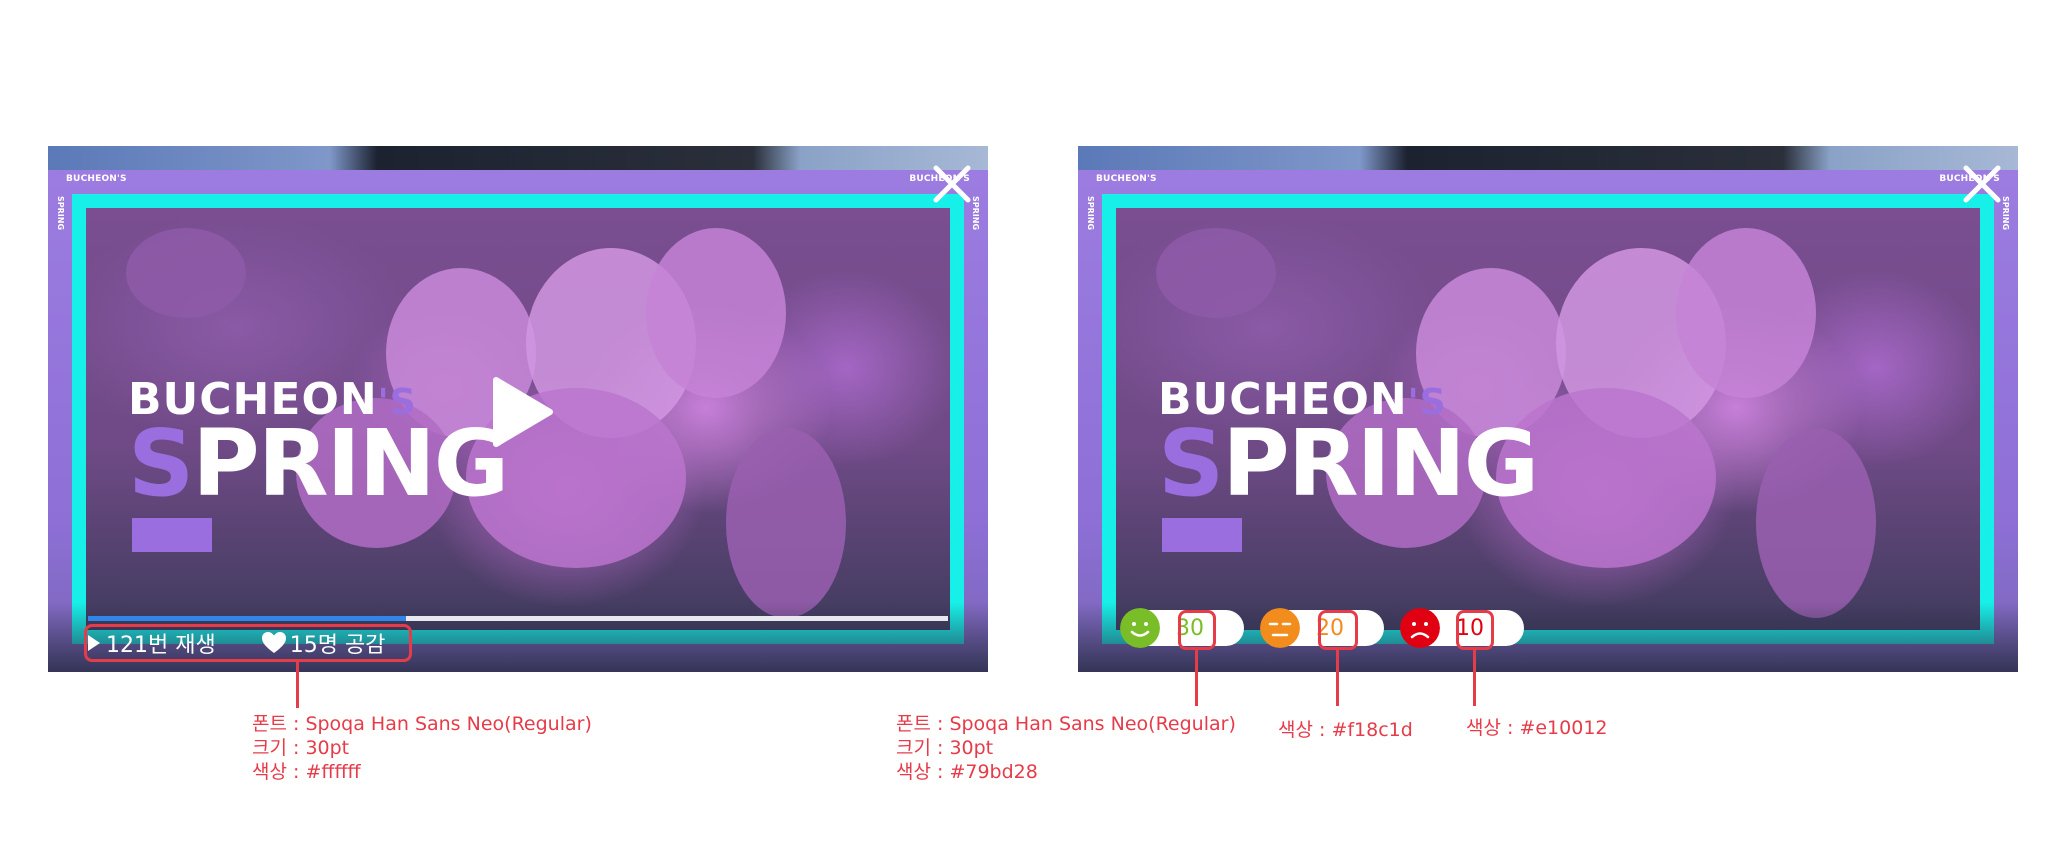 This screenshot has height=864, width=2063. What do you see at coordinates (967, 772) in the screenshot?
I see `annotation-green-color: 색상 : #79bd28` at bounding box center [967, 772].